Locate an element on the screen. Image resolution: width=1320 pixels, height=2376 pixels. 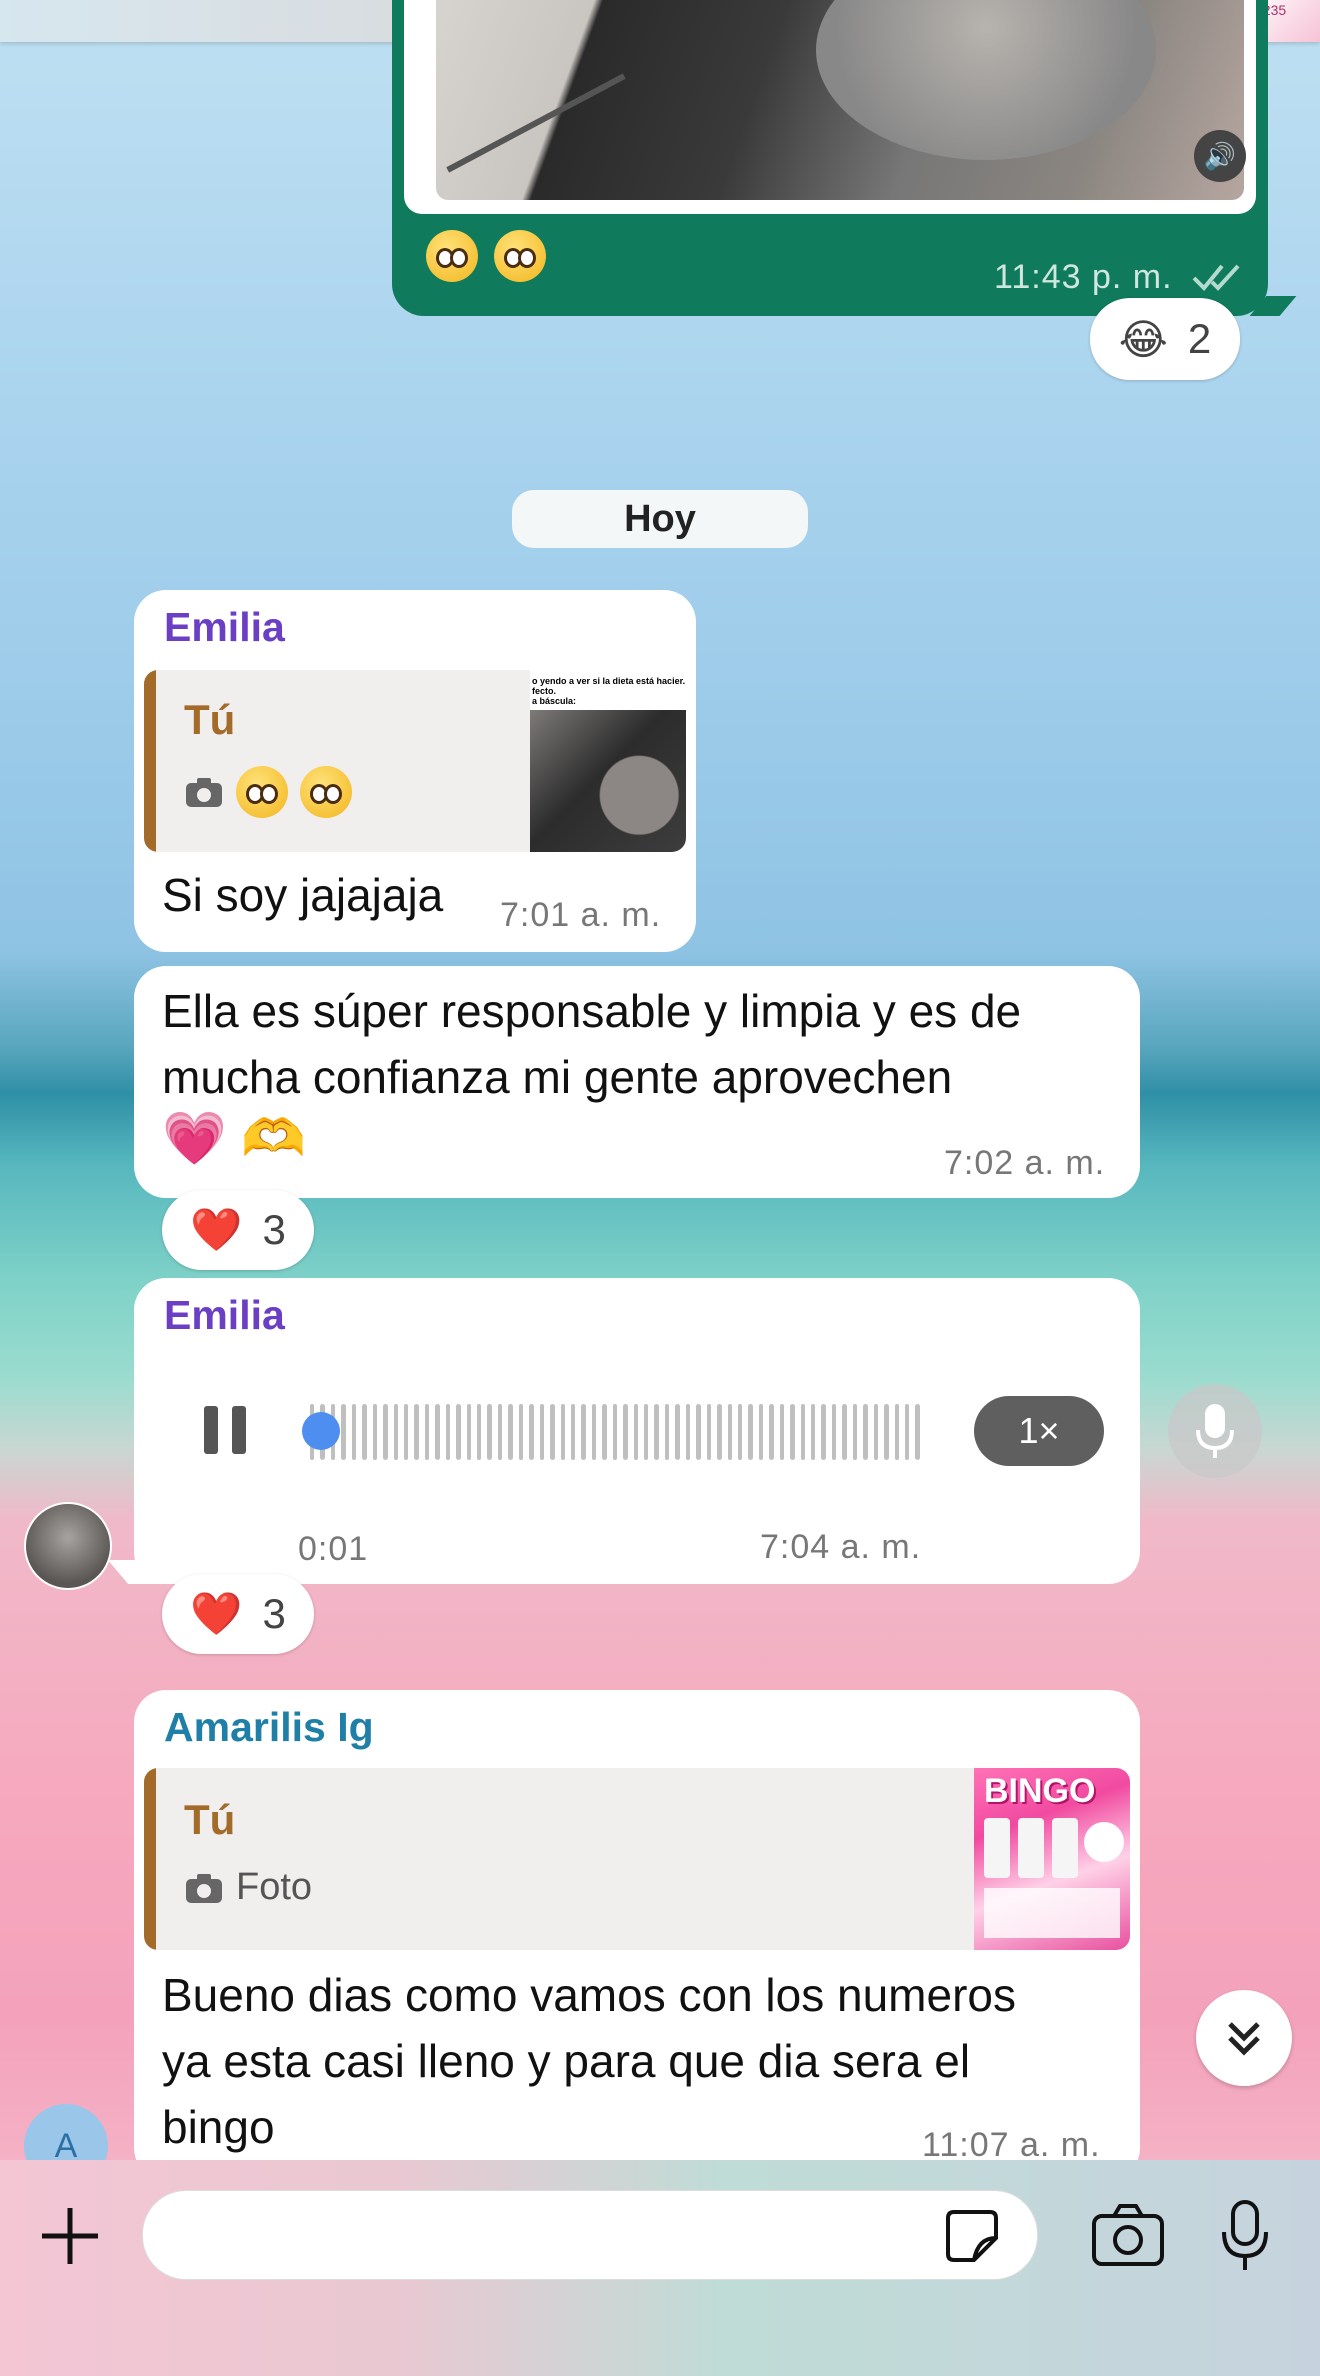
message-time: 7:04 a. m. is located at coordinates (841, 1547).